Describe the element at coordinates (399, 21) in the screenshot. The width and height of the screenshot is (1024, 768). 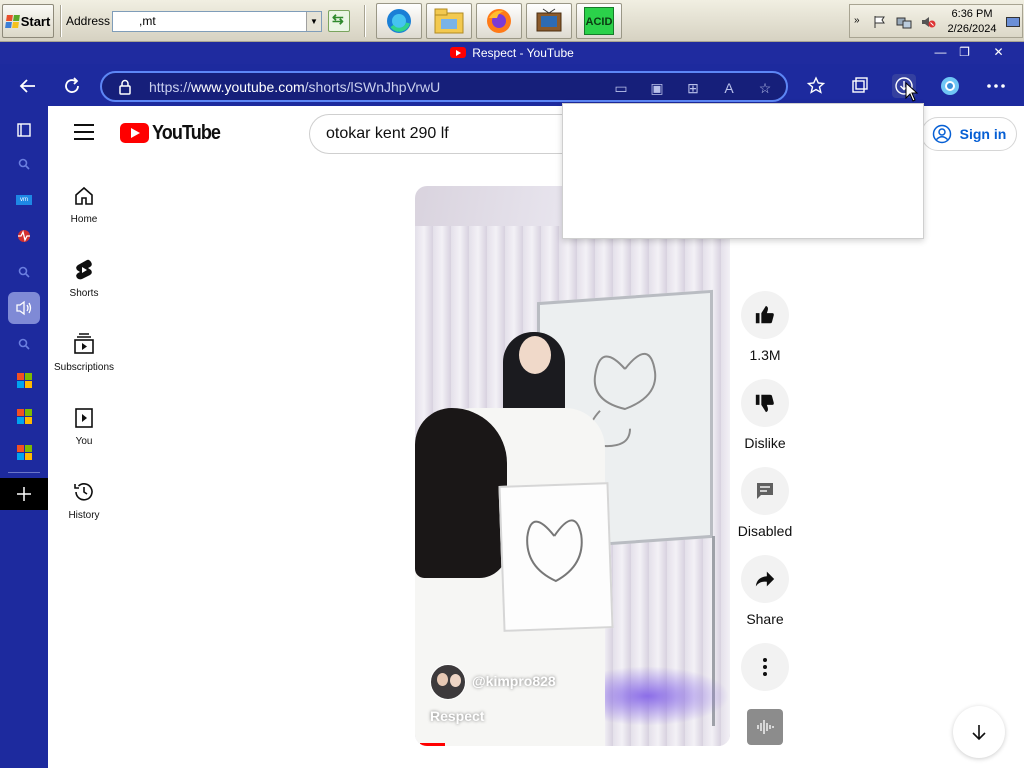
I see `edge-icon` at that location.